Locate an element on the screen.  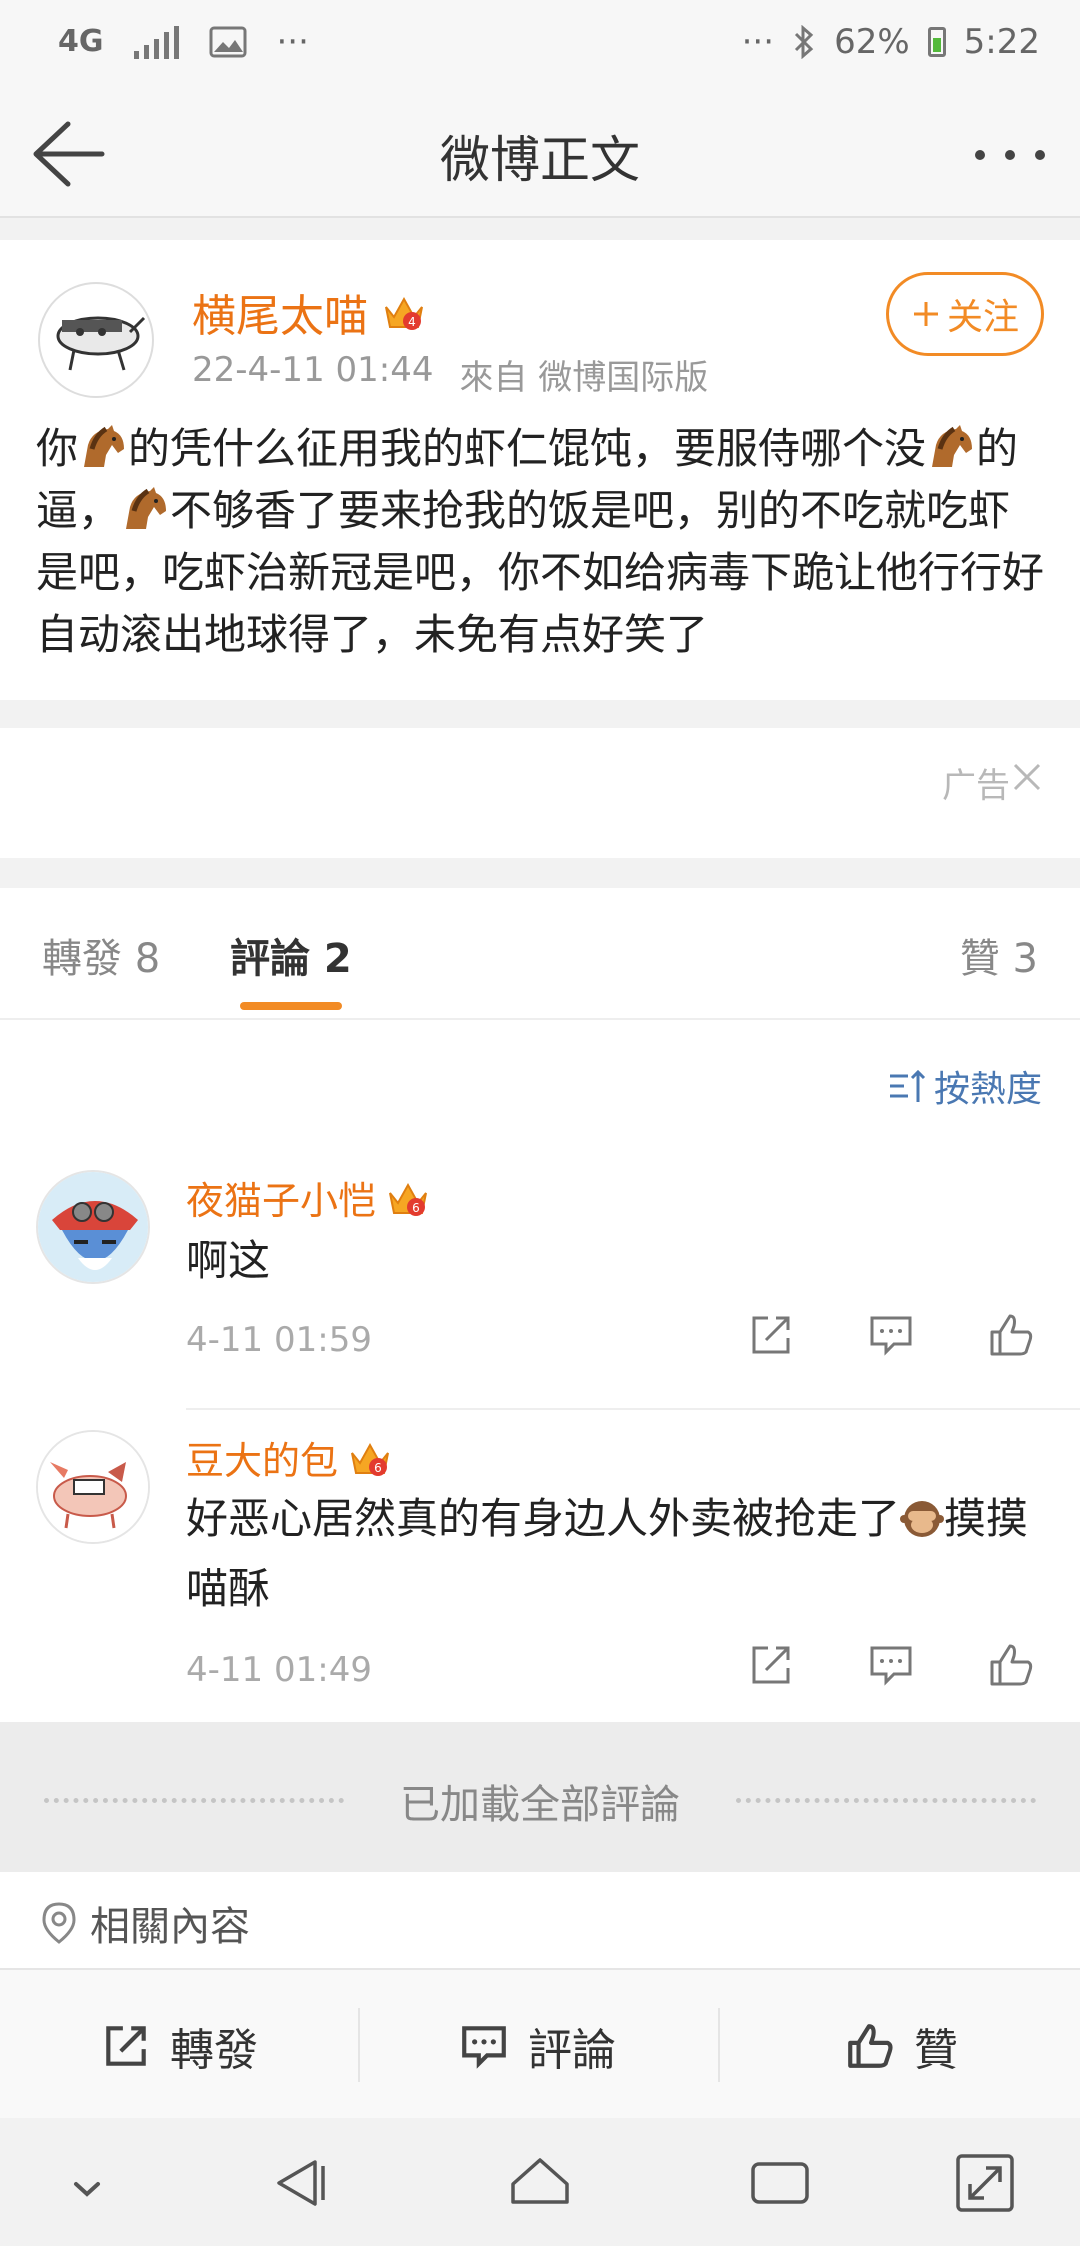
ad-slot: 广告 is located at coordinates (540, 793).